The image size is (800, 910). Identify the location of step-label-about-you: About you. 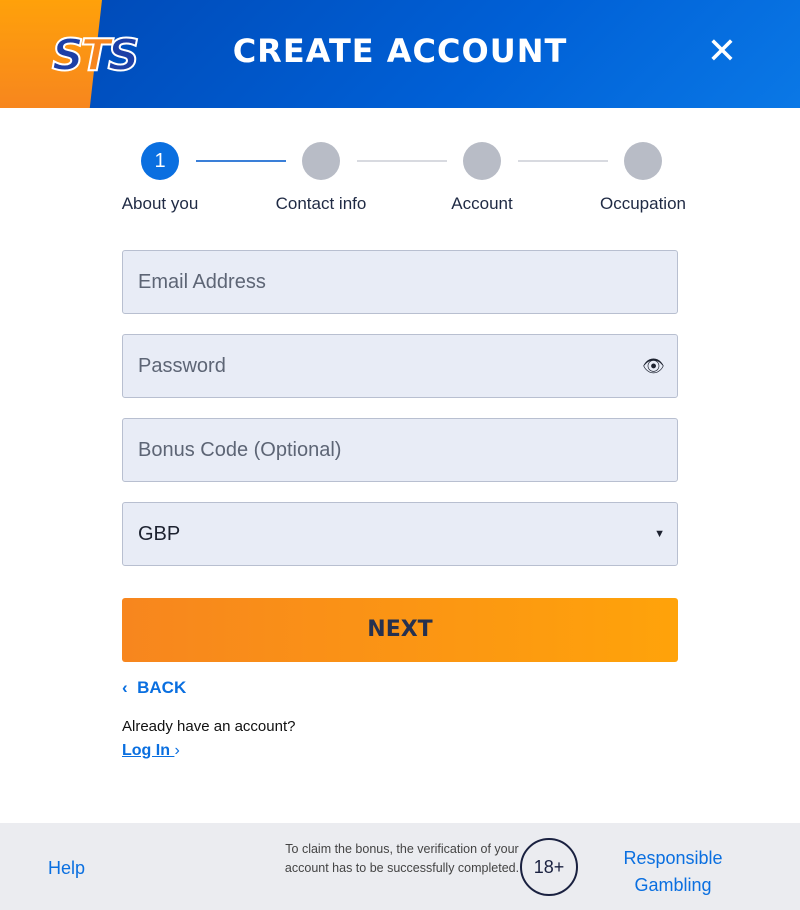
(160, 203).